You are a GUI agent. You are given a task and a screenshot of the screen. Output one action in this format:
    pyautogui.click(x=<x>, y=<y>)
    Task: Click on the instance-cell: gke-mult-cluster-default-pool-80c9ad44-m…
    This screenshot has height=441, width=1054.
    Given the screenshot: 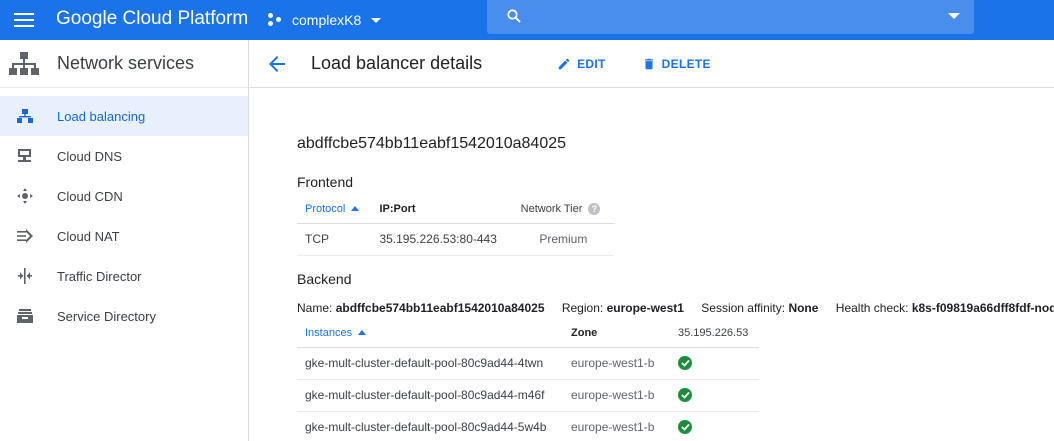 What is the action you would take?
    pyautogui.click(x=430, y=395)
    